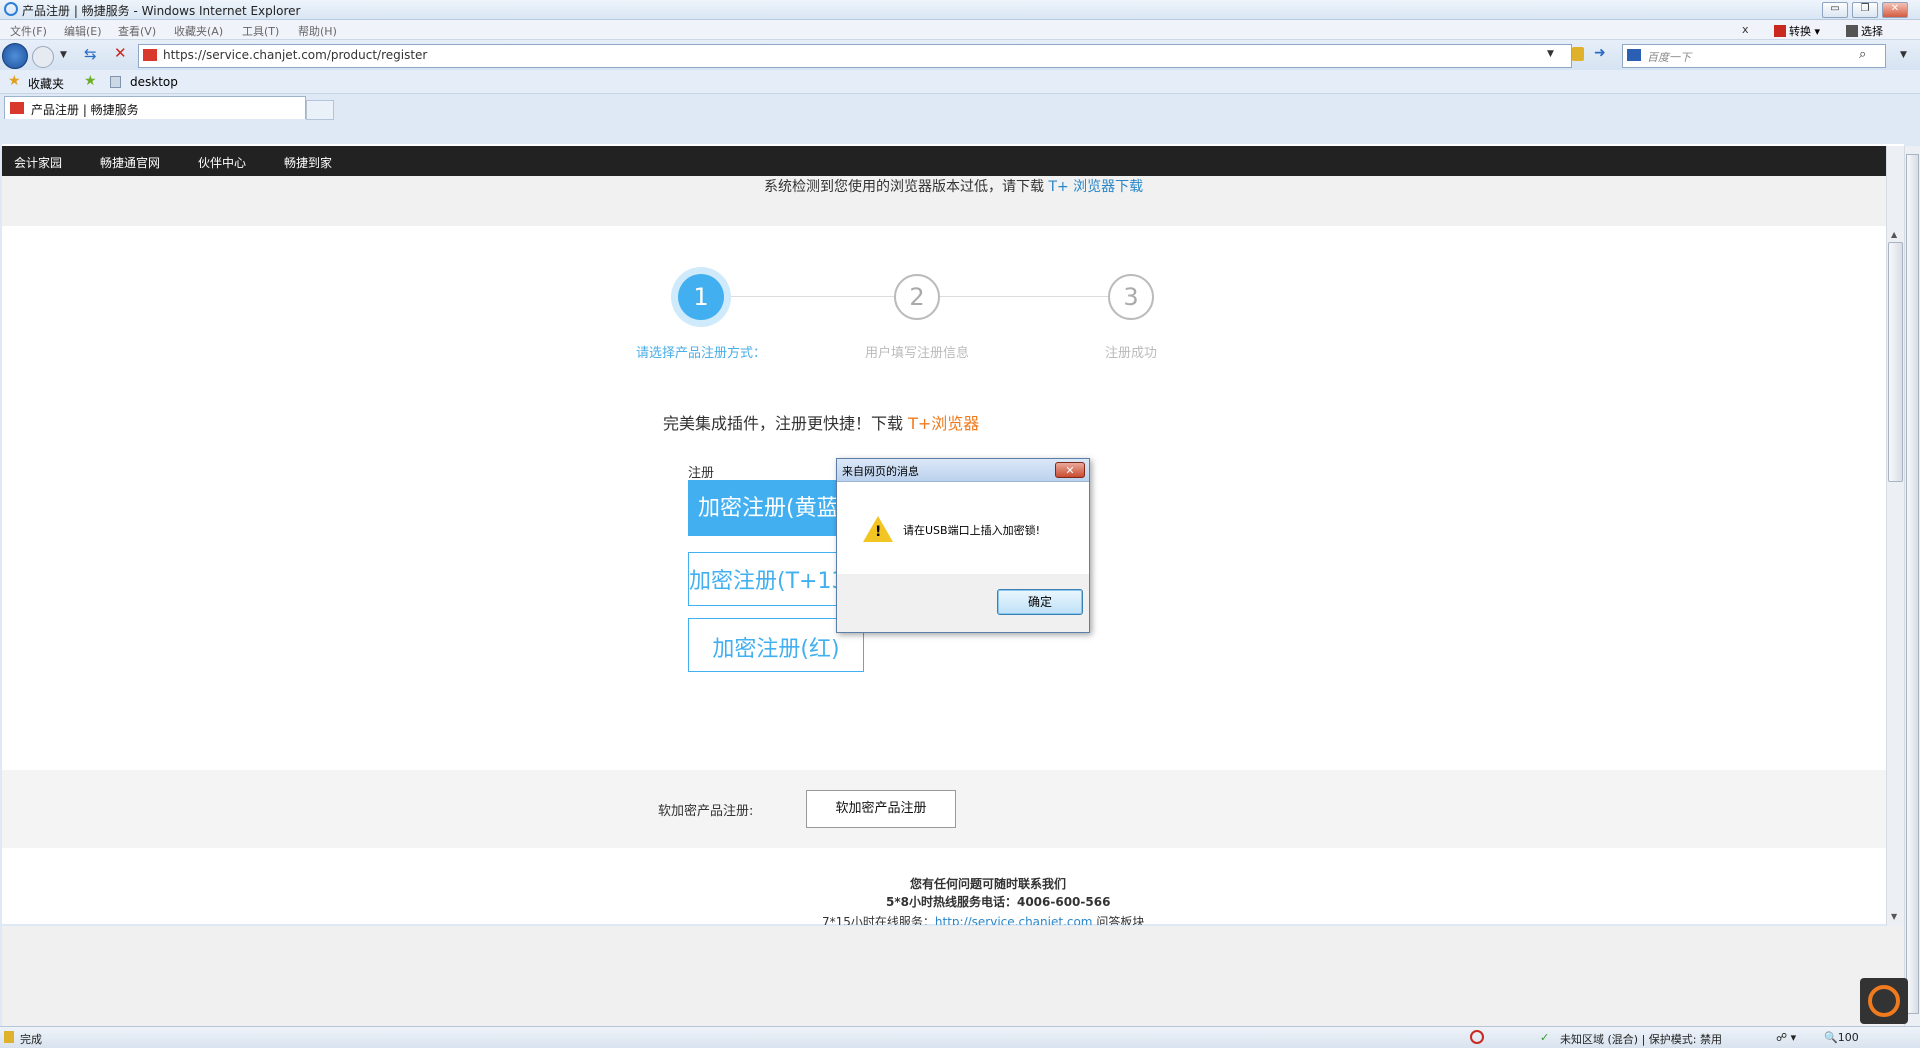 The width and height of the screenshot is (1920, 1048). What do you see at coordinates (63, 55) in the screenshot?
I see `history-dropdown-icon: ▼` at bounding box center [63, 55].